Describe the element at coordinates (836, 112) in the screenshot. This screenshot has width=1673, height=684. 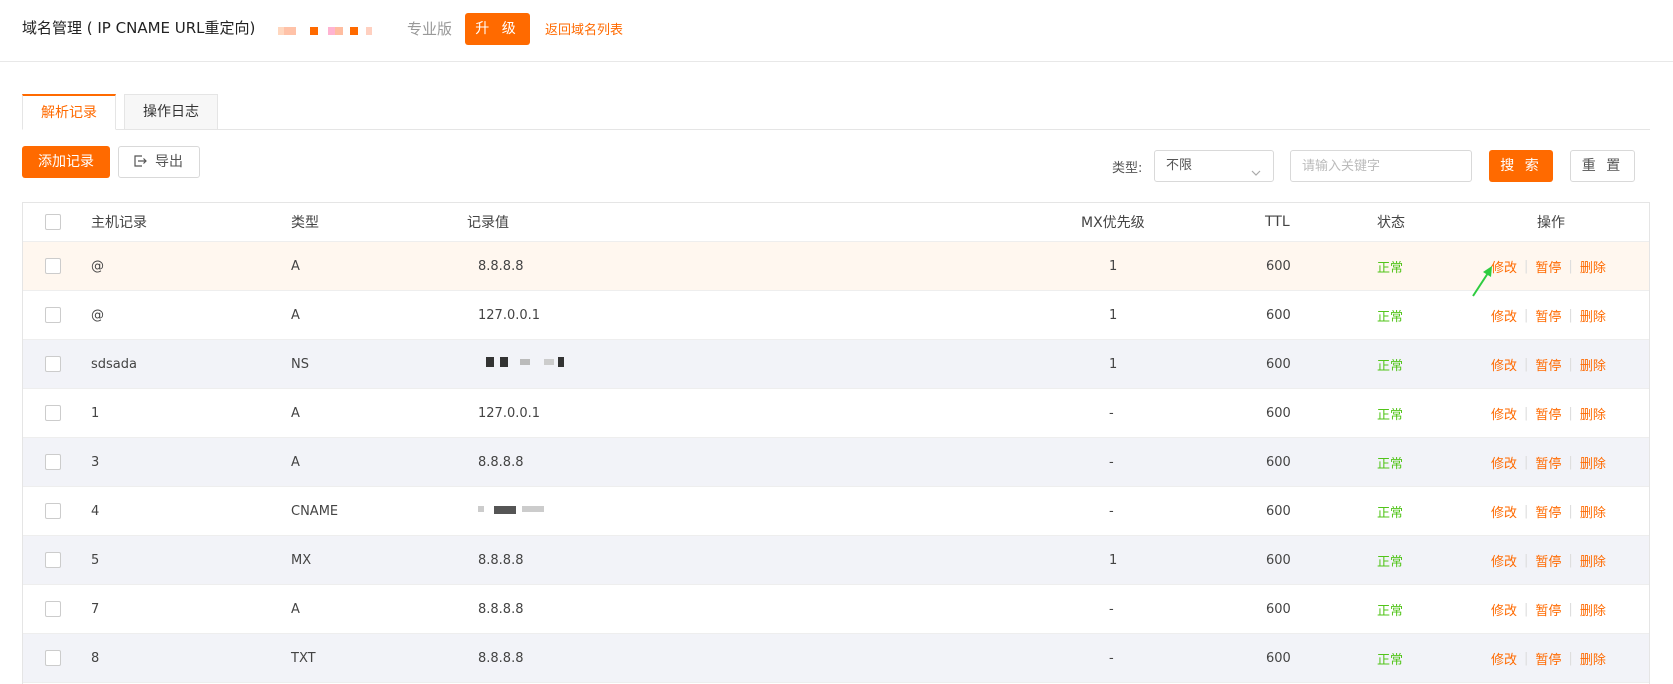
I see `tab-bar: 解析记录 操作日志` at that location.